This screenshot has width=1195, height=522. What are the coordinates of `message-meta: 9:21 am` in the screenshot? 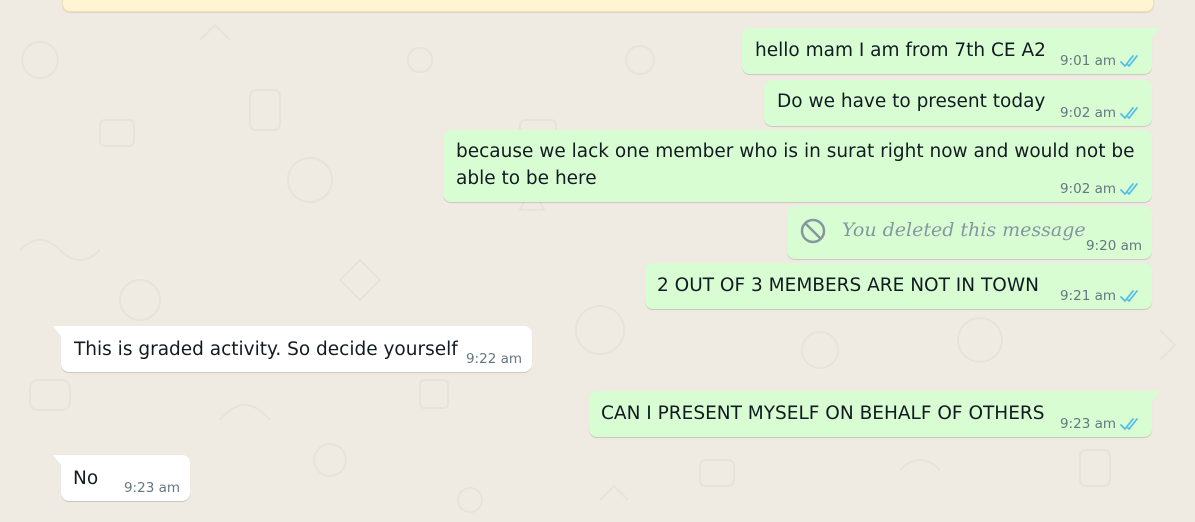 It's located at (1101, 296).